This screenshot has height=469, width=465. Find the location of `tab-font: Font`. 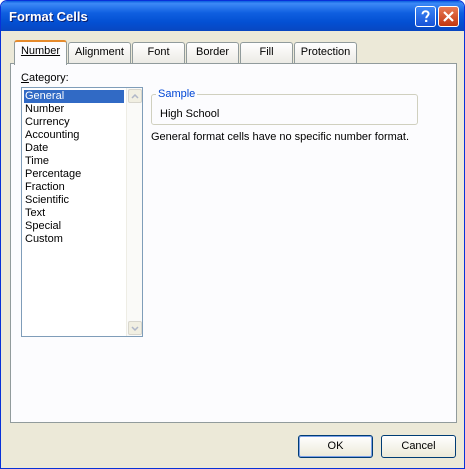

tab-font: Font is located at coordinates (158, 52).